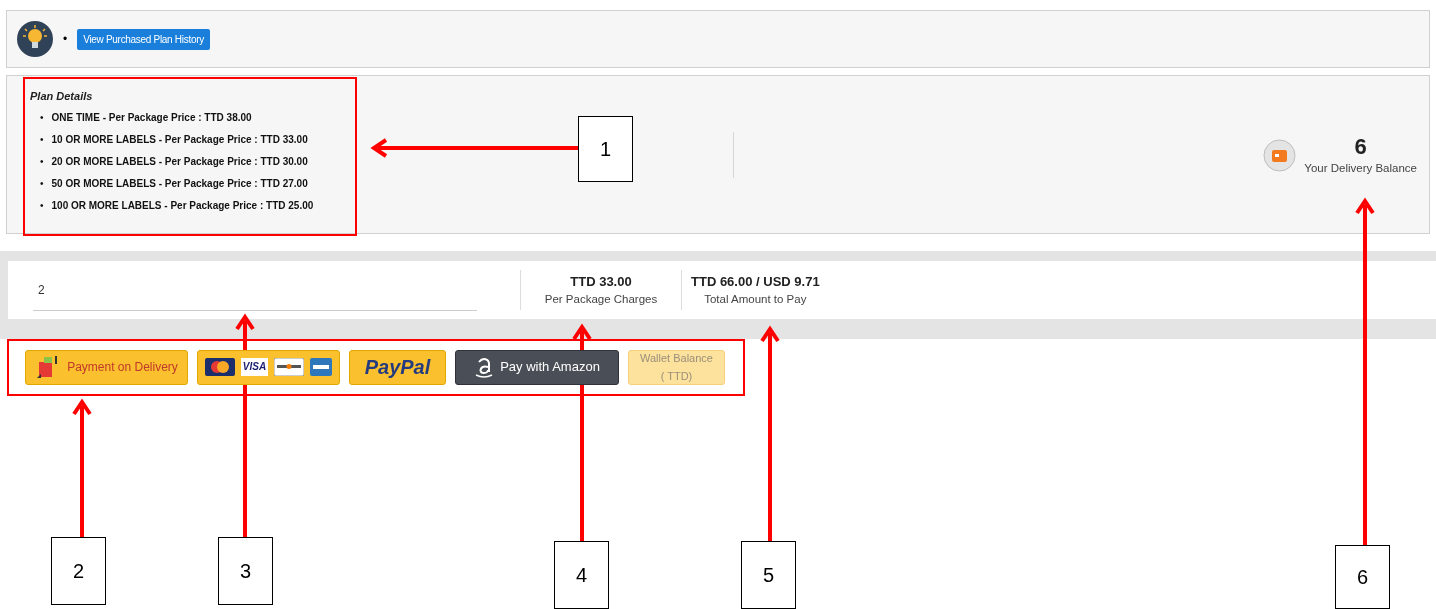 This screenshot has width=1436, height=609. Describe the element at coordinates (537, 367) in the screenshot. I see `pay-with-amazon-button: Pay with Amazon` at that location.